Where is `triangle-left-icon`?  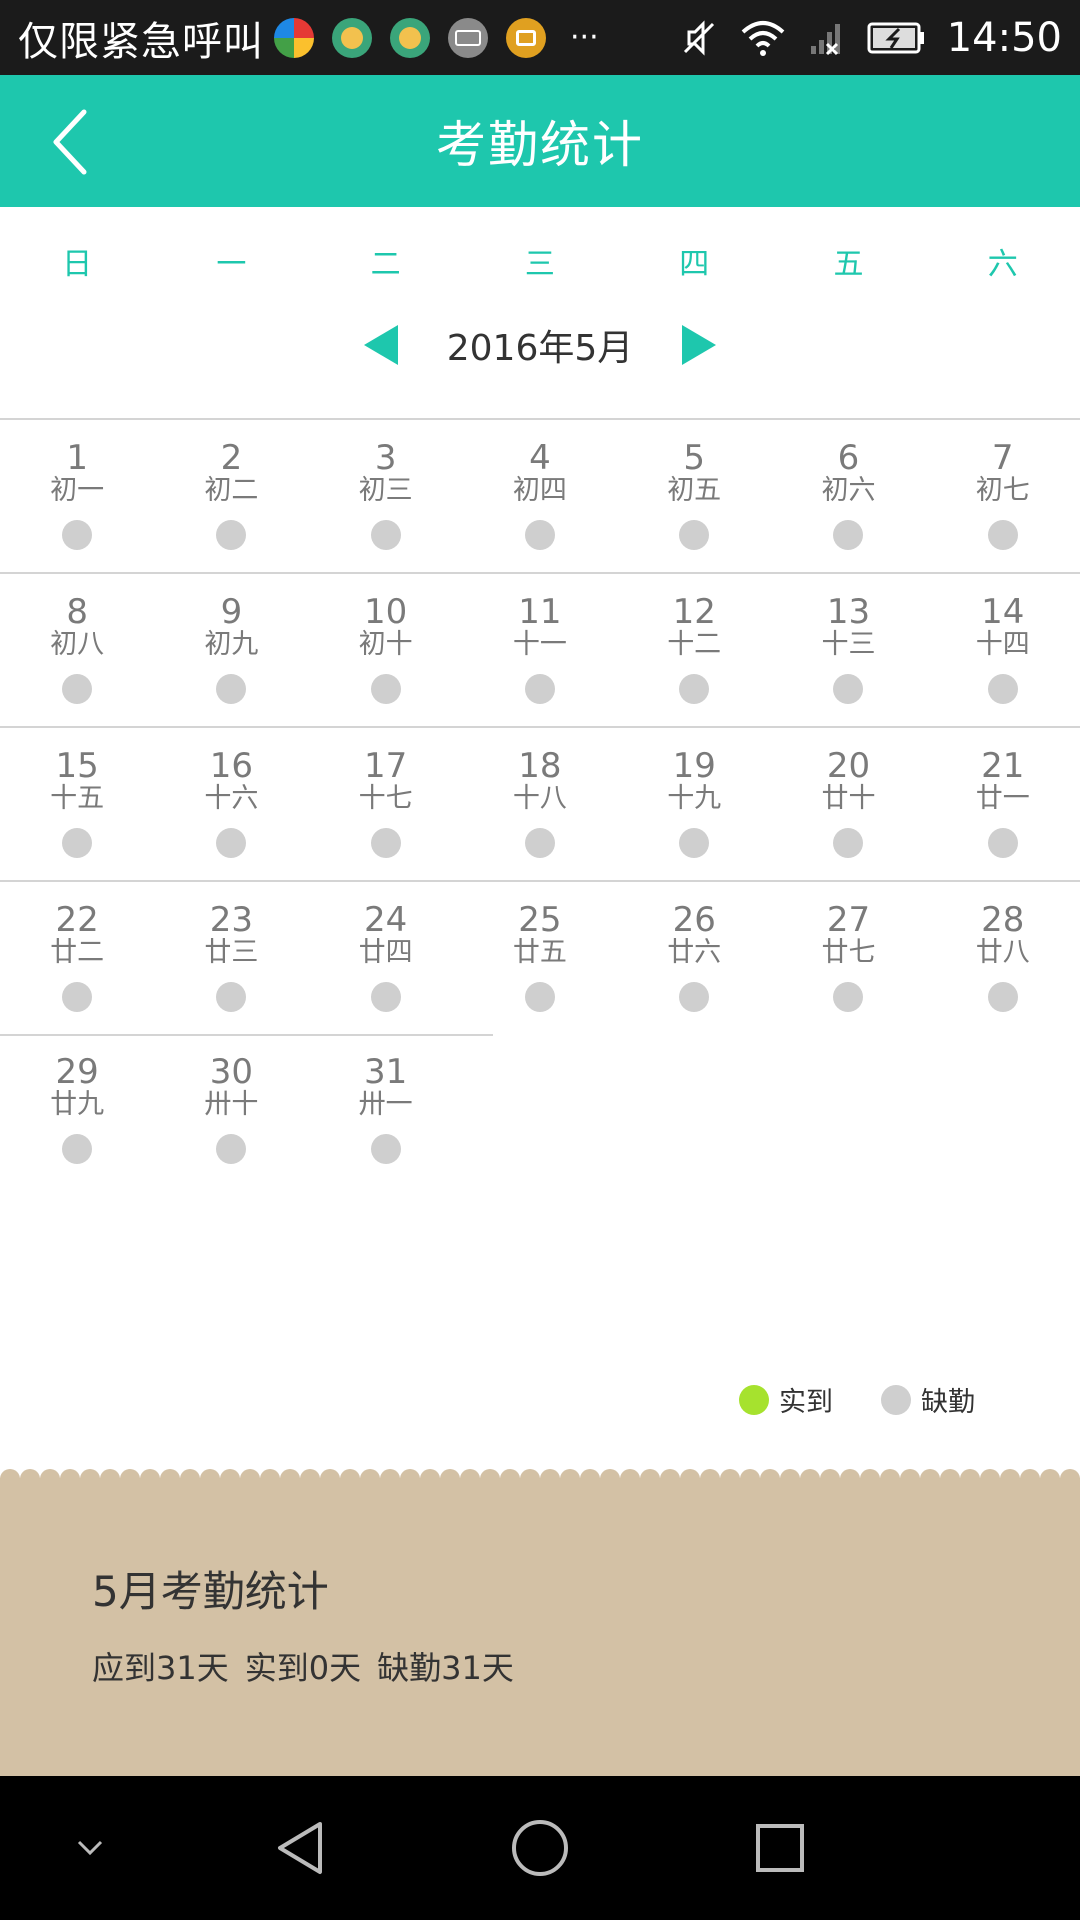 triangle-left-icon is located at coordinates (380, 345).